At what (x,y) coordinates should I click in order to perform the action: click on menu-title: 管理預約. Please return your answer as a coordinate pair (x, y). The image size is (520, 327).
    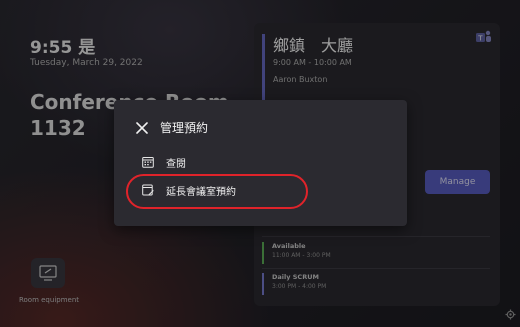
    Looking at the image, I should click on (184, 128).